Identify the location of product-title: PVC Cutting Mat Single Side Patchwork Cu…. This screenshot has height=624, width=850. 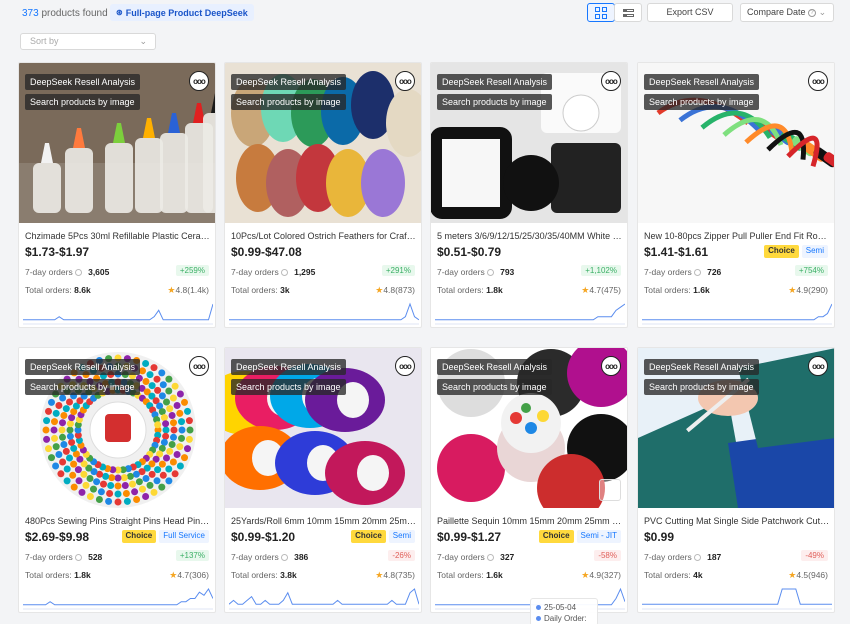
(737, 521).